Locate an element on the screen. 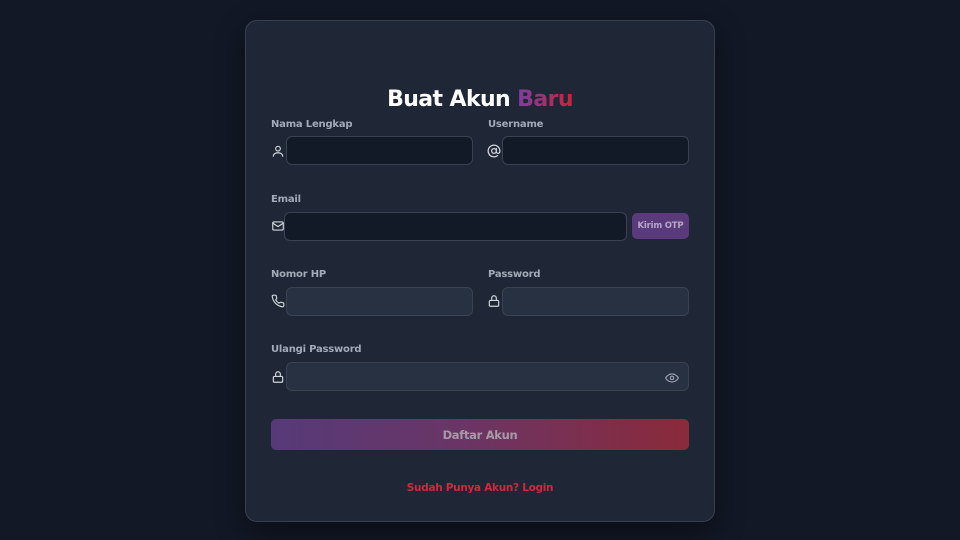 This screenshot has height=540, width=960. kirim-otp-button: Kirim OTP is located at coordinates (660, 226).